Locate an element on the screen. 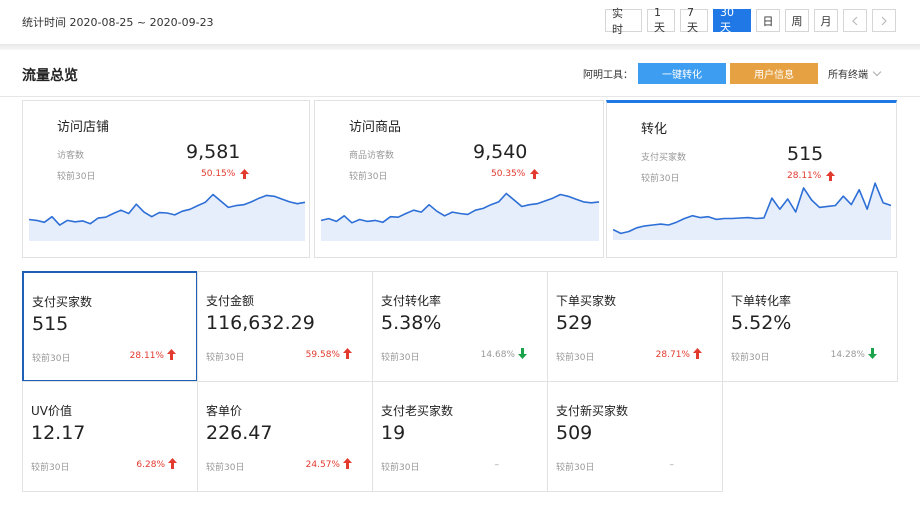  metric-label: 支付新买家数 is located at coordinates (592, 411).